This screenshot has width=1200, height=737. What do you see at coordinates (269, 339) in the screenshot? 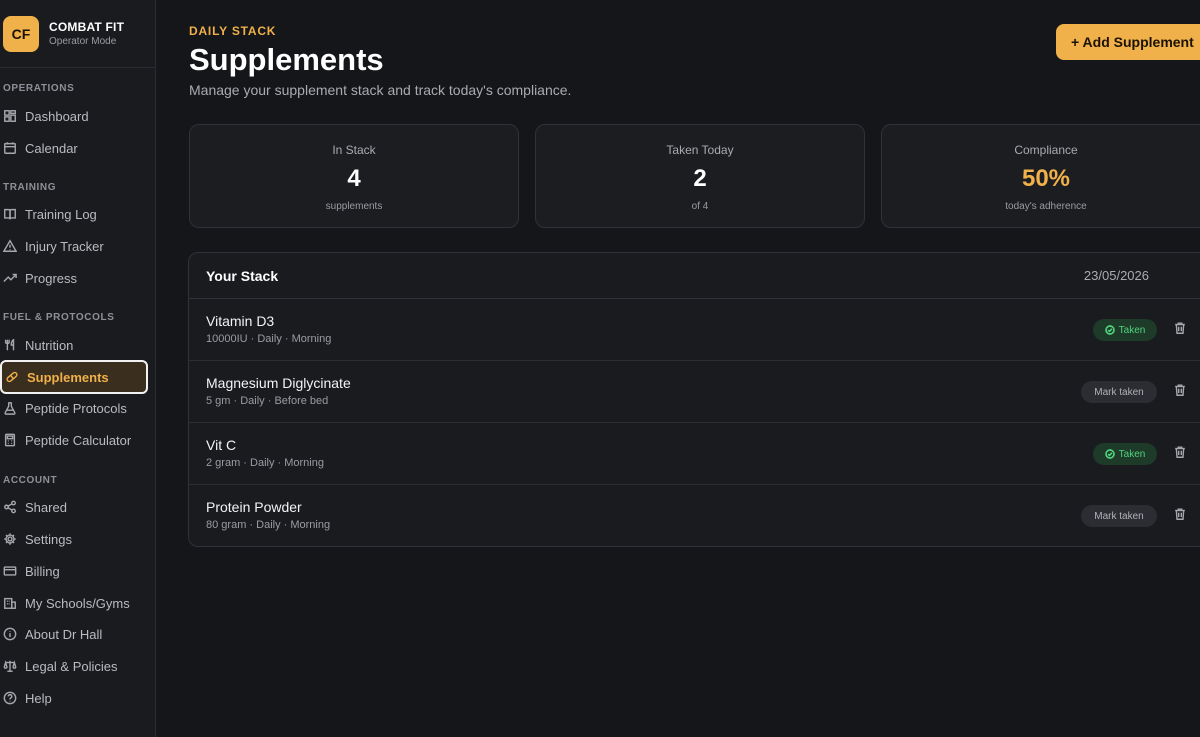
I see `supplement-meta: 10000IU · Daily · Morning` at bounding box center [269, 339].